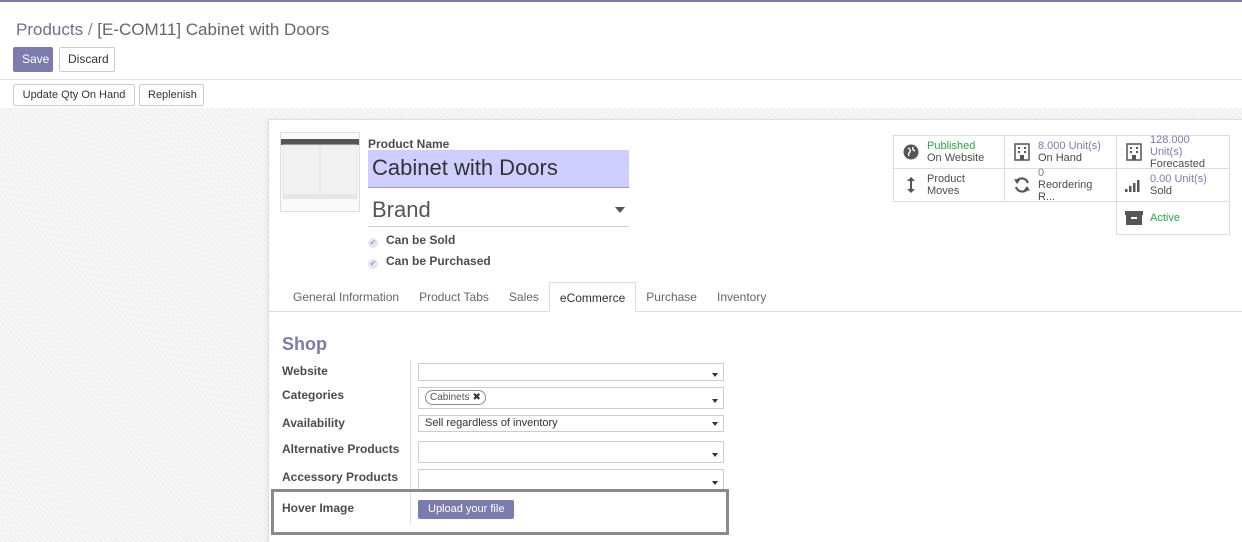 This screenshot has width=1242, height=542. Describe the element at coordinates (741, 297) in the screenshot. I see `tab-inventory: Inventory` at that location.